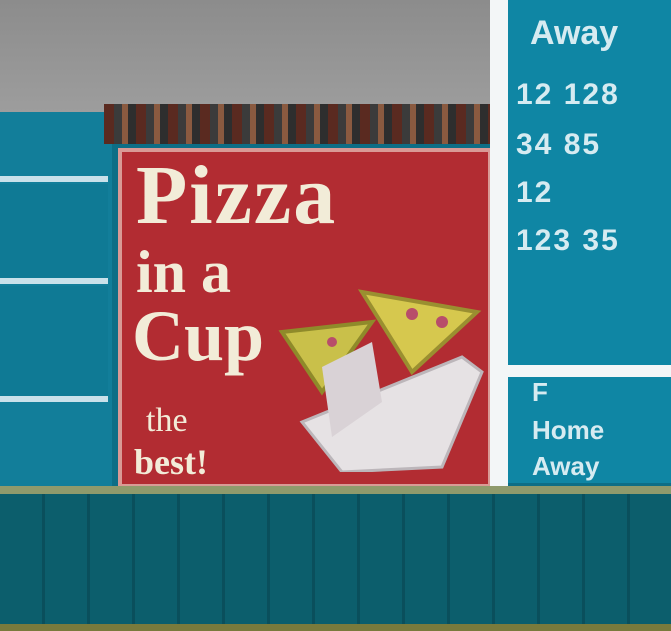  I want to click on sky-background, so click(245, 56).